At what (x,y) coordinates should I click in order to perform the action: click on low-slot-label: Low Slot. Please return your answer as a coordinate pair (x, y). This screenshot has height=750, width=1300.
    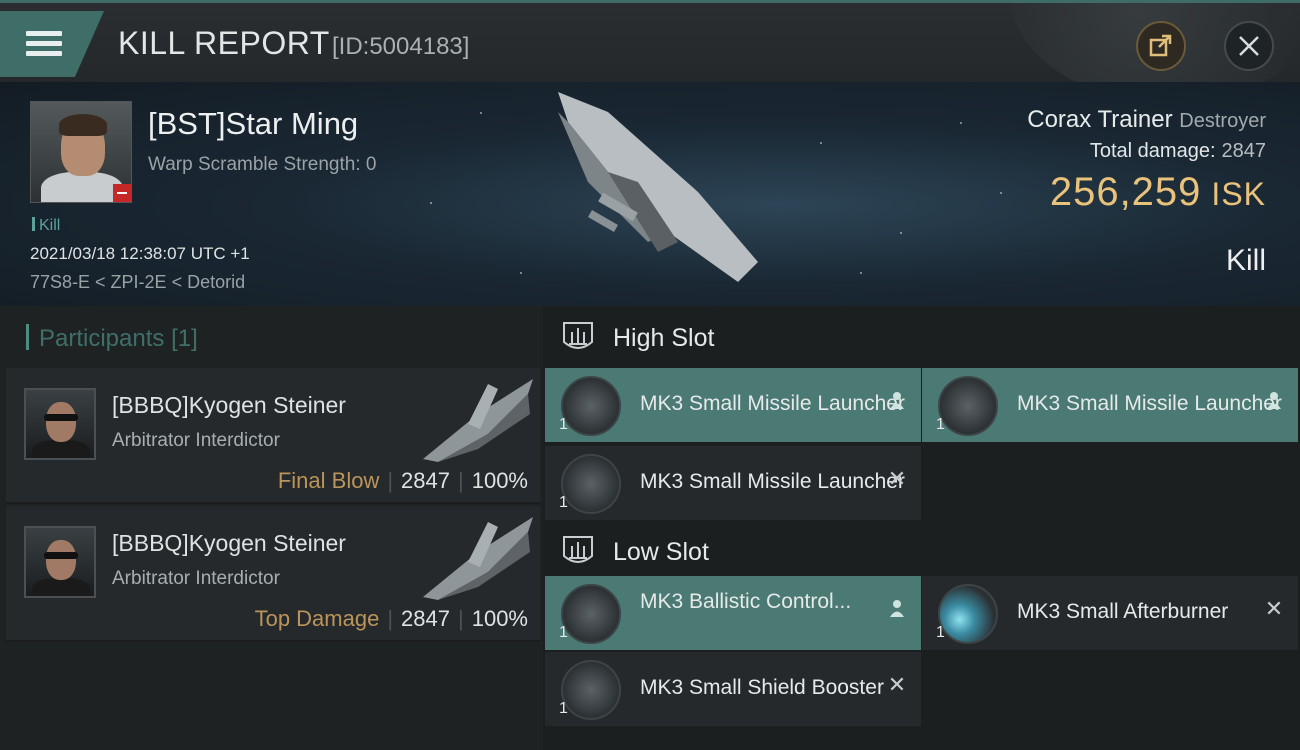
    Looking at the image, I should click on (661, 552).